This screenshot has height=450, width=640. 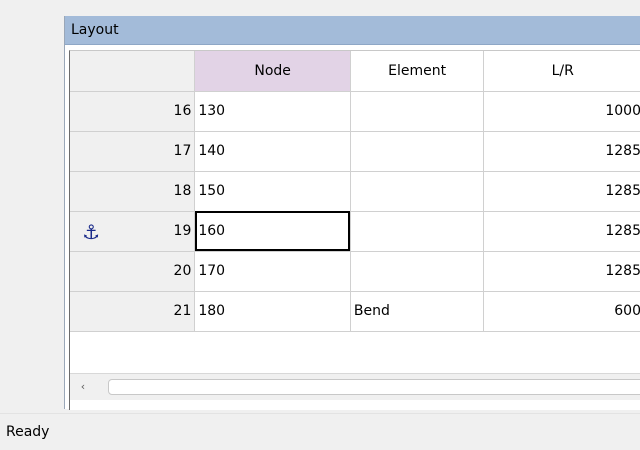 What do you see at coordinates (374, 387) in the screenshot?
I see `scrollbar-thumb` at bounding box center [374, 387].